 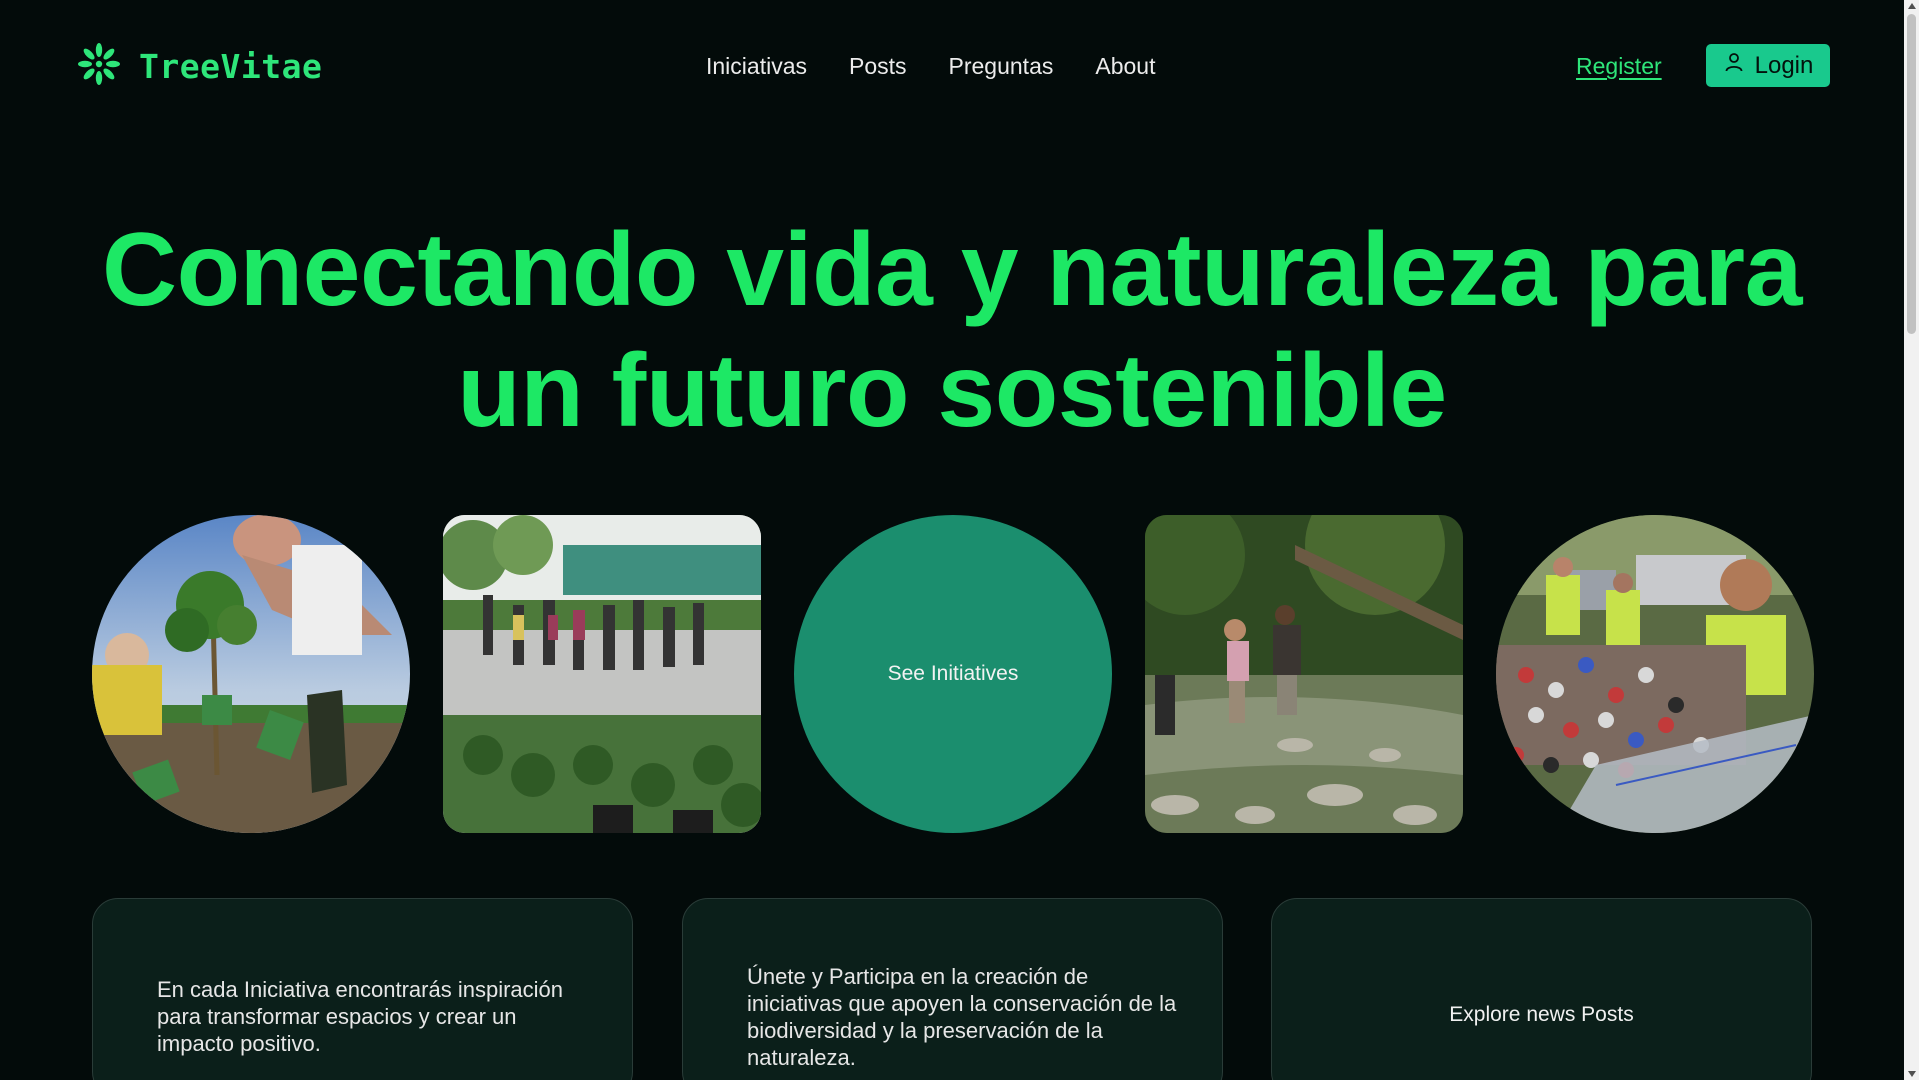 What do you see at coordinates (1001, 66) in the screenshot?
I see `nav-link-preguntas: Preguntas` at bounding box center [1001, 66].